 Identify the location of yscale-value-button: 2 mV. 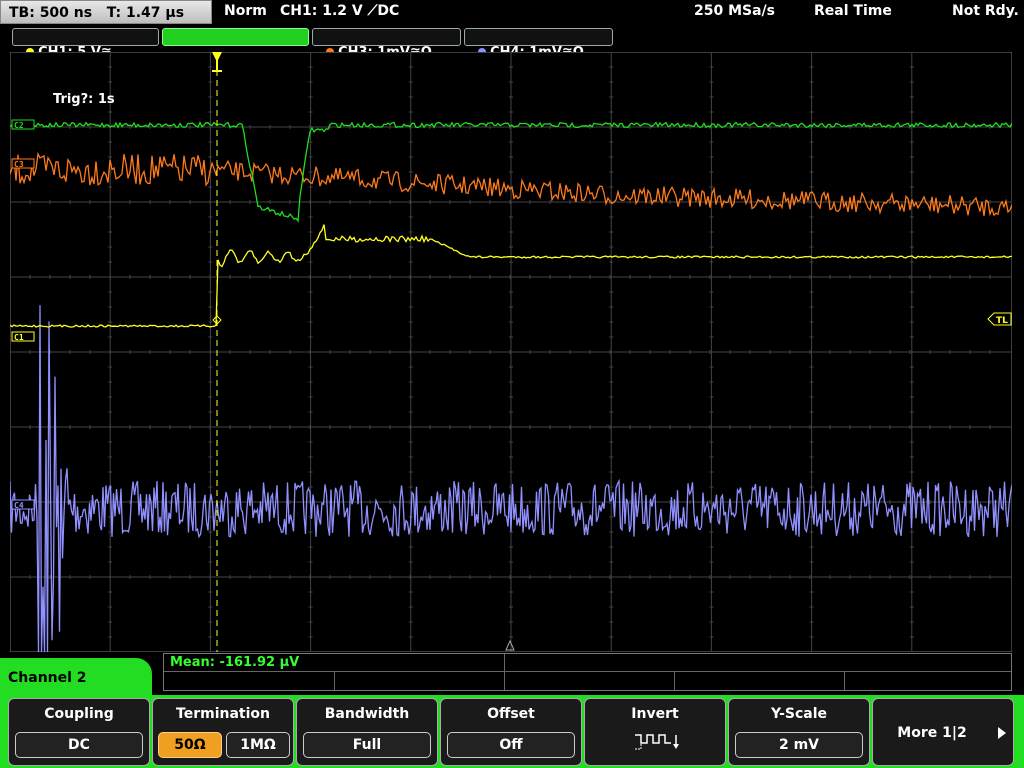
(799, 745).